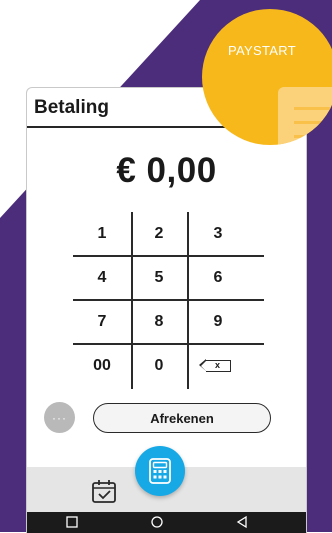 The image size is (332, 533). Describe the element at coordinates (218, 233) in the screenshot. I see `key-3: 3` at that location.